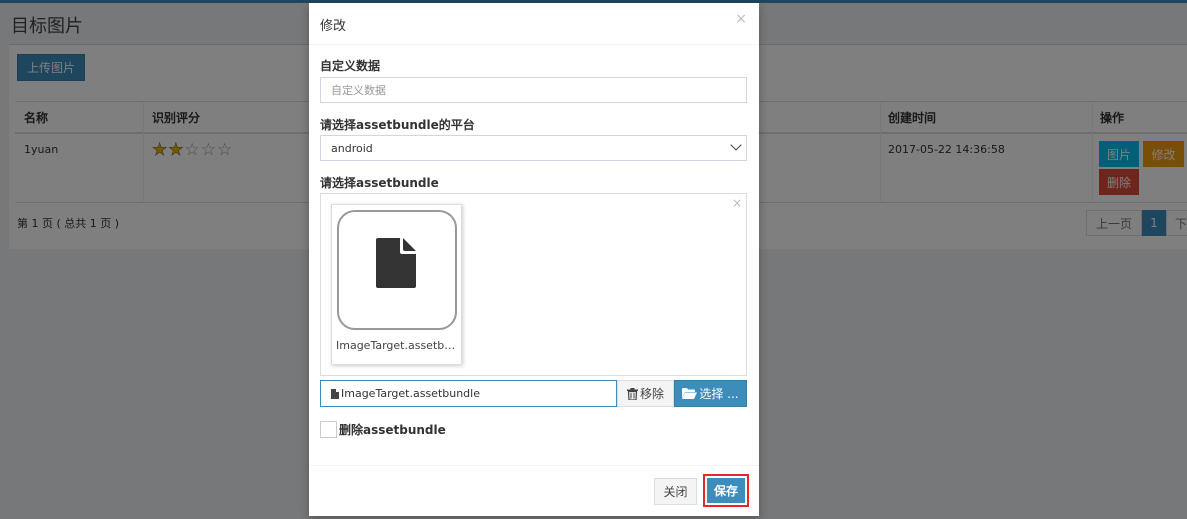 The height and width of the screenshot is (519, 1187). I want to click on modal-title: 修改, so click(333, 26).